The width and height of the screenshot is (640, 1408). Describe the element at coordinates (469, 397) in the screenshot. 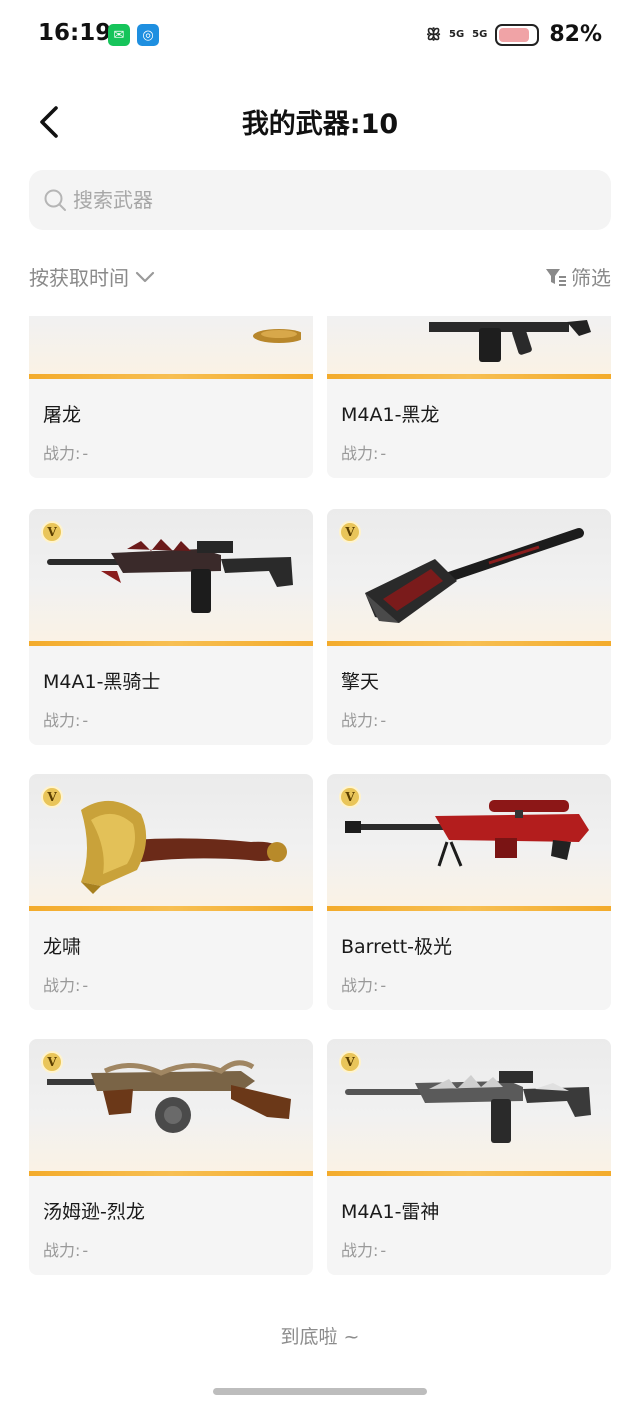

I see `weapon-card: M4A1-黑龙 战力: -` at that location.